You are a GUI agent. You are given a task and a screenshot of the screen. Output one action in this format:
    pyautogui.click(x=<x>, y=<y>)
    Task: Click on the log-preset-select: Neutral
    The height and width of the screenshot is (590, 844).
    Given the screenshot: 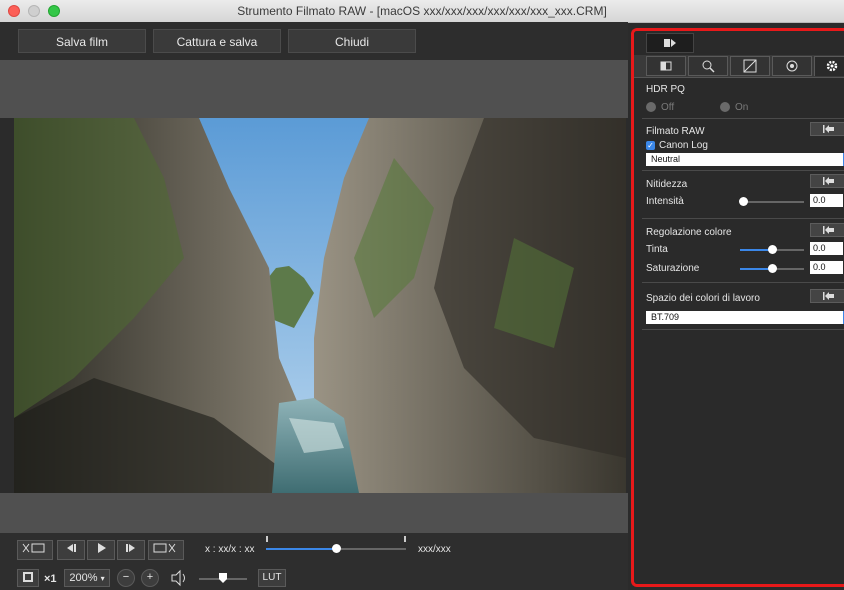 What is the action you would take?
    pyautogui.click(x=745, y=159)
    